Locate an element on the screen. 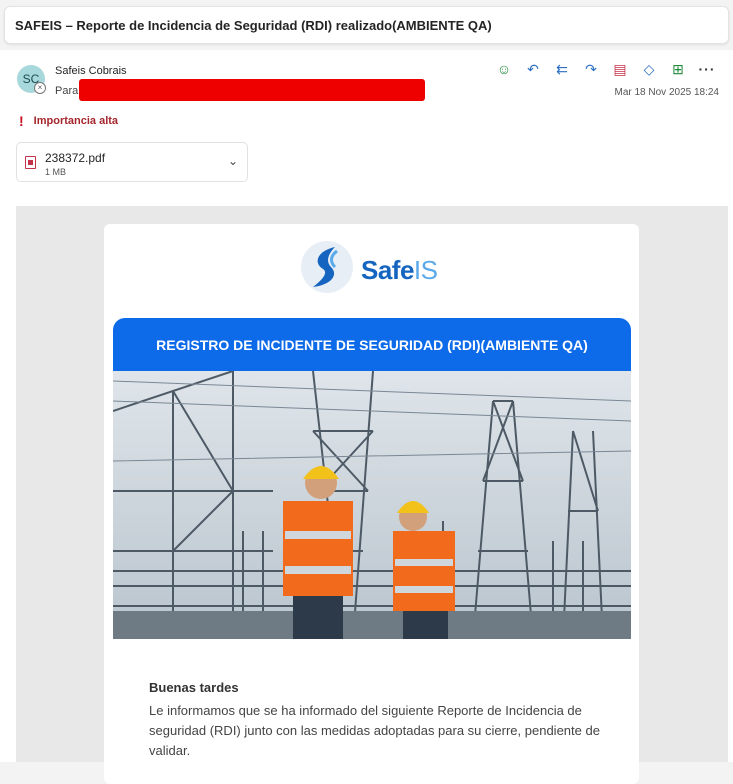 Image resolution: width=733 pixels, height=784 pixels. greeting-text: Buenas tardes is located at coordinates (194, 687).